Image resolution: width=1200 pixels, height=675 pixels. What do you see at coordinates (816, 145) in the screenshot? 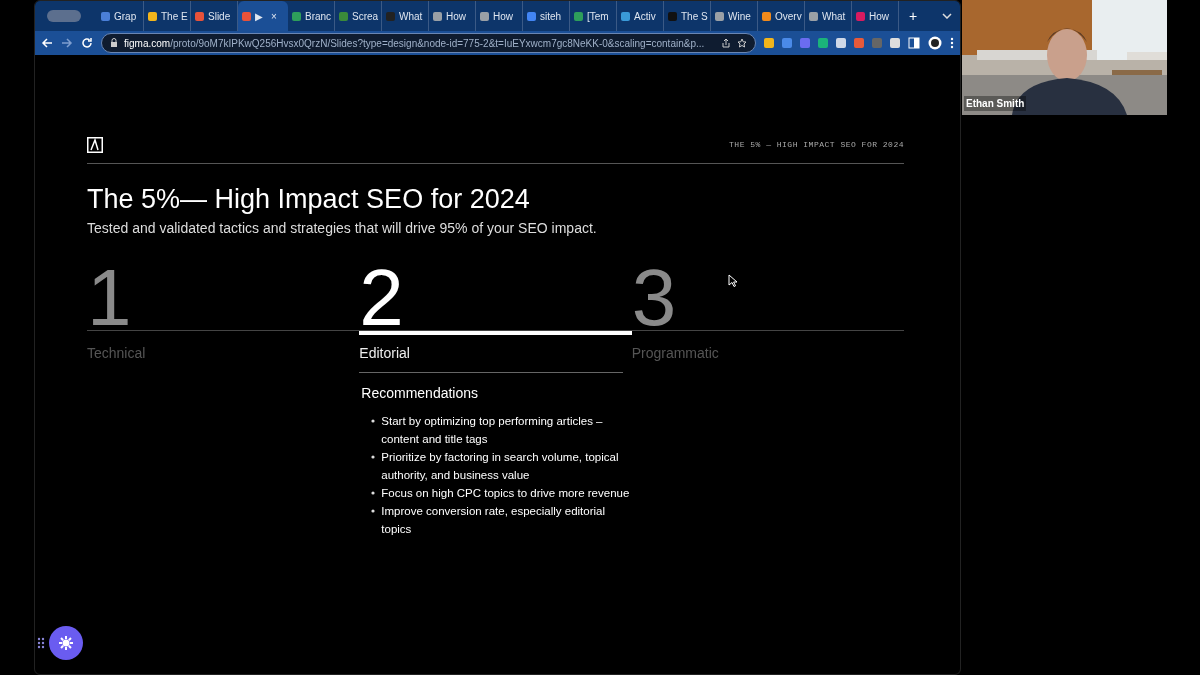
I see `slide-header: THE 5% — HIGH IMPACT SEO FOR 2024` at bounding box center [816, 145].